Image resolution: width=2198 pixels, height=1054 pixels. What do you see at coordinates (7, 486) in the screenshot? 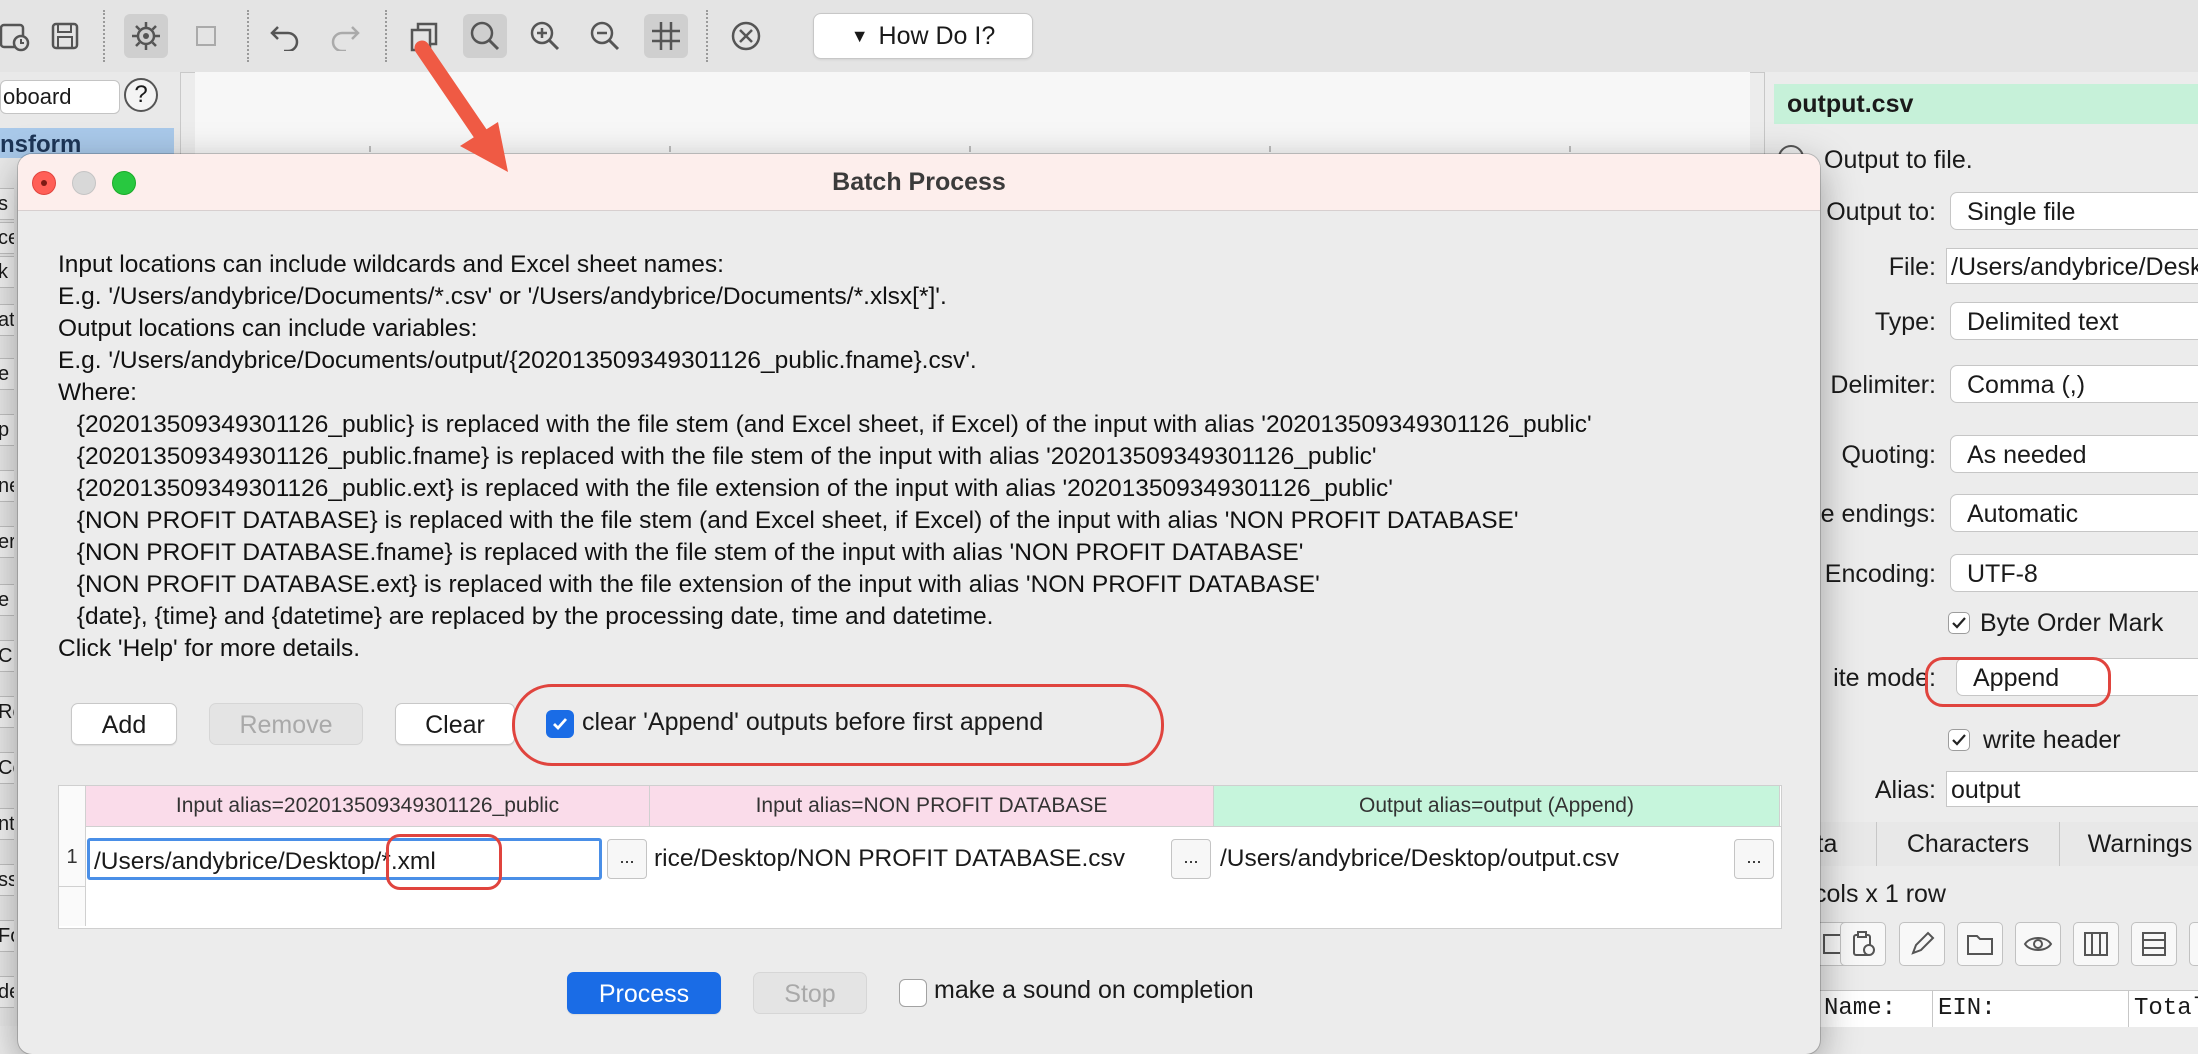
I see `left-panel-item: ne` at bounding box center [7, 486].